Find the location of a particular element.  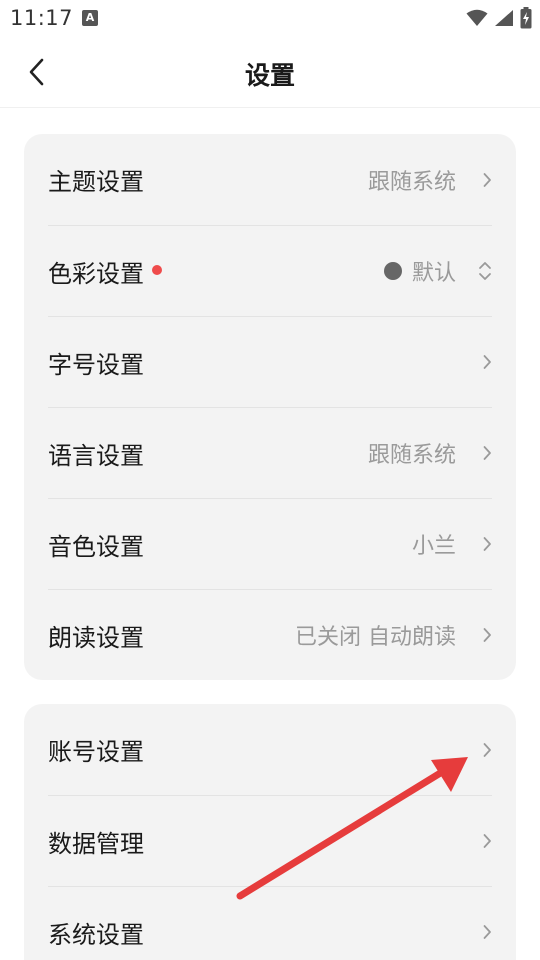

row-value: 已关闭 自动朗读 is located at coordinates (375, 637).